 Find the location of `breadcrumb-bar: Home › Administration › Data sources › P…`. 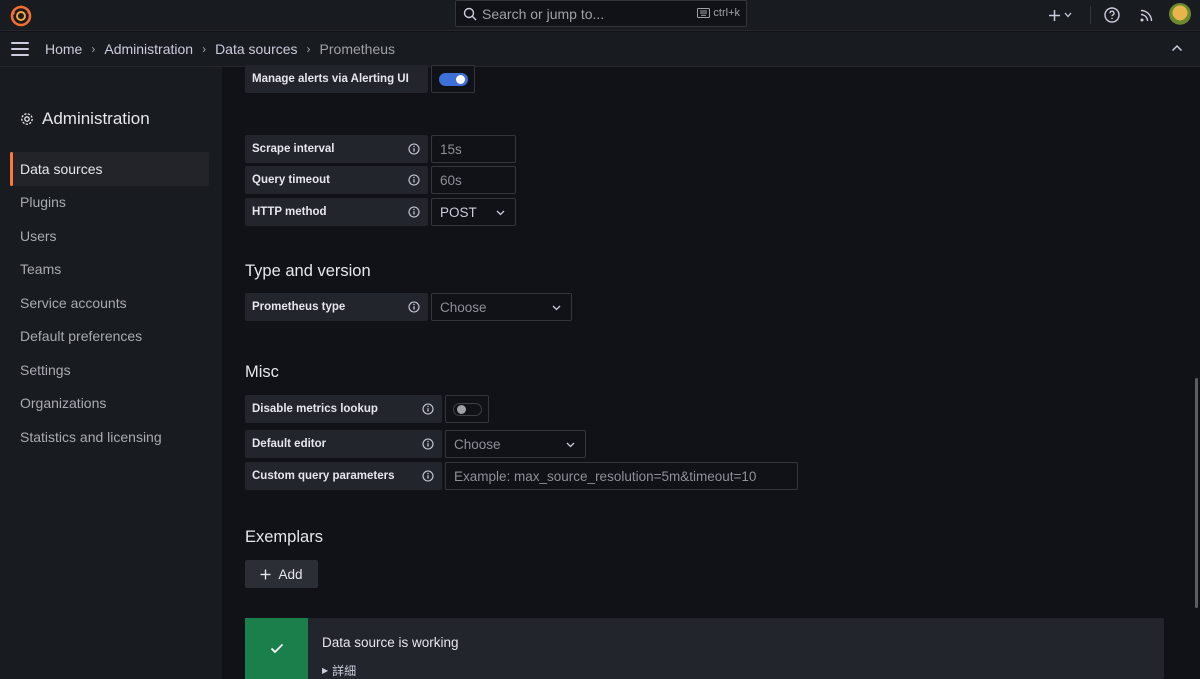

breadcrumb-bar: Home › Administration › Data sources › P… is located at coordinates (600, 49).